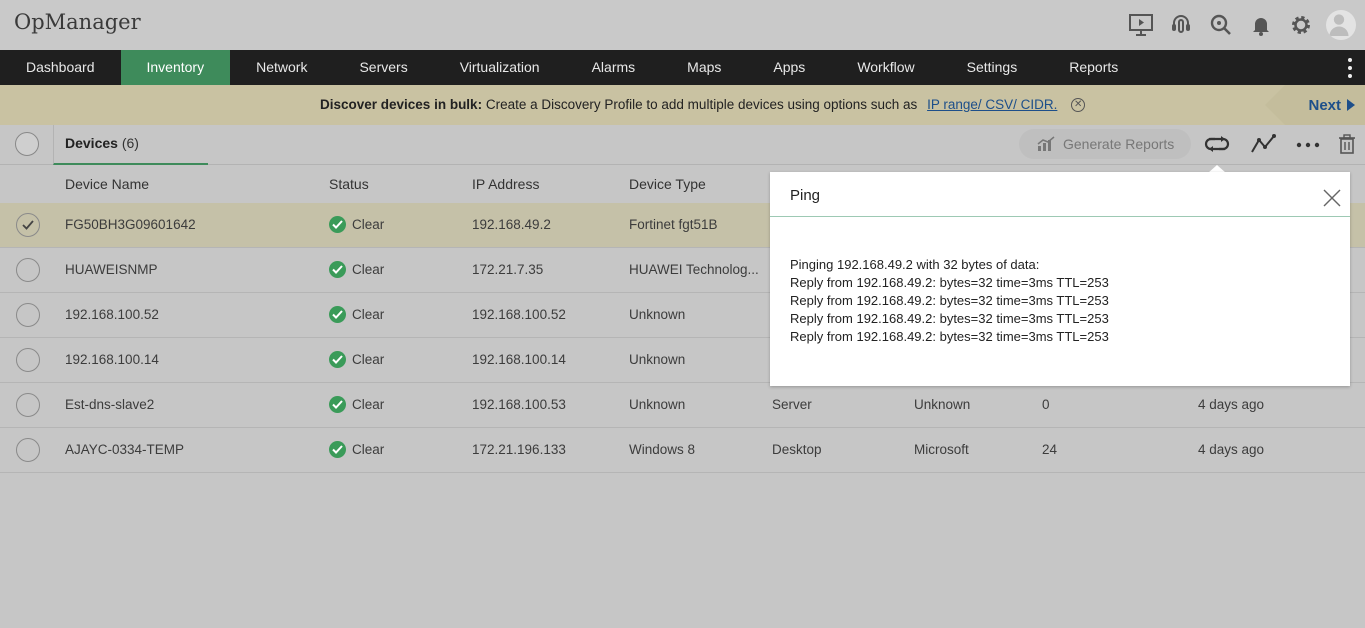  I want to click on nav-apps: Apps, so click(789, 67).